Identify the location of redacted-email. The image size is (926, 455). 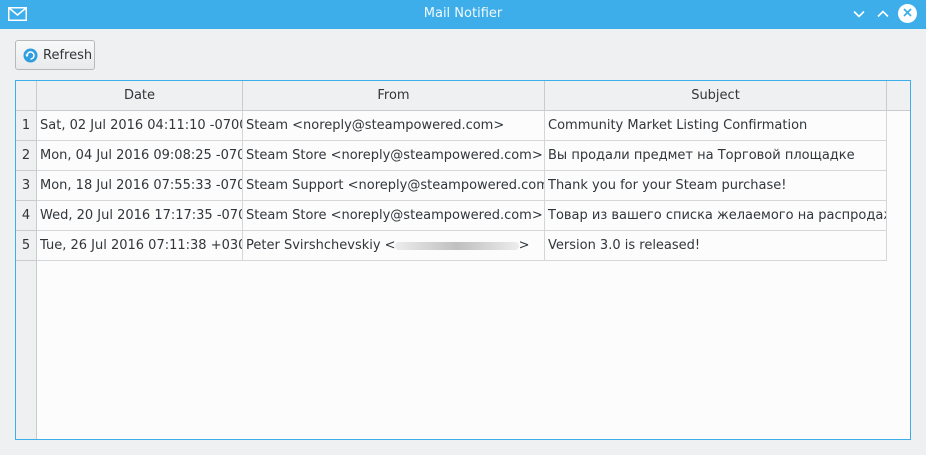
(456, 245).